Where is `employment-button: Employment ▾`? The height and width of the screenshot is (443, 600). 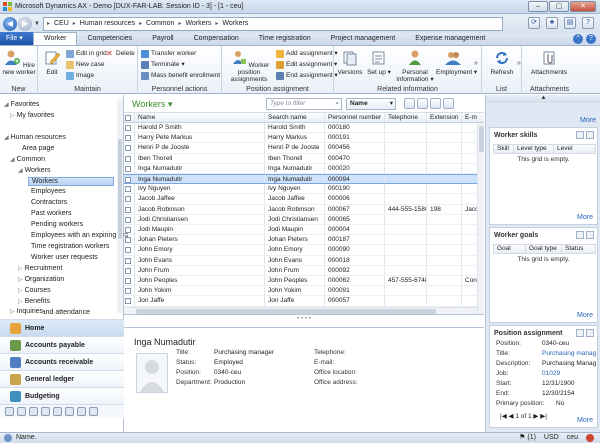 employment-button: Employment ▾ is located at coordinates (456, 63).